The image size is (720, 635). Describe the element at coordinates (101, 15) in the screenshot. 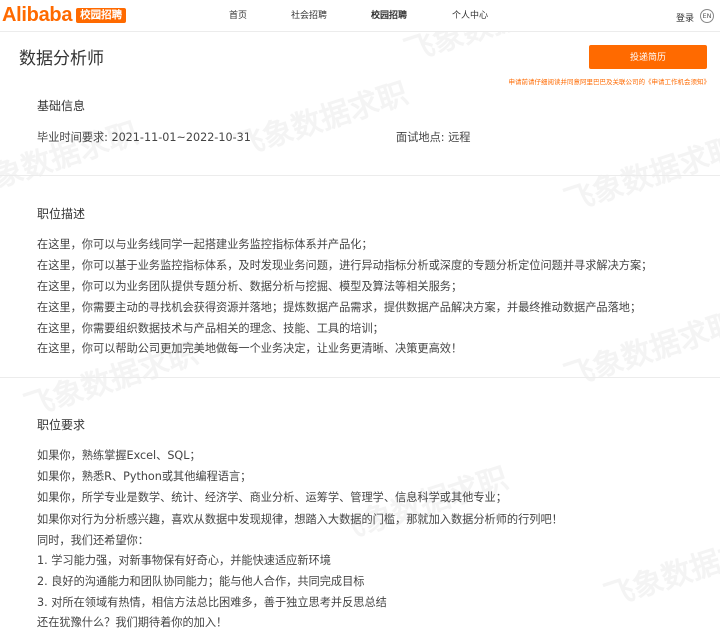

I see `campus-badge: 校园招聘` at that location.